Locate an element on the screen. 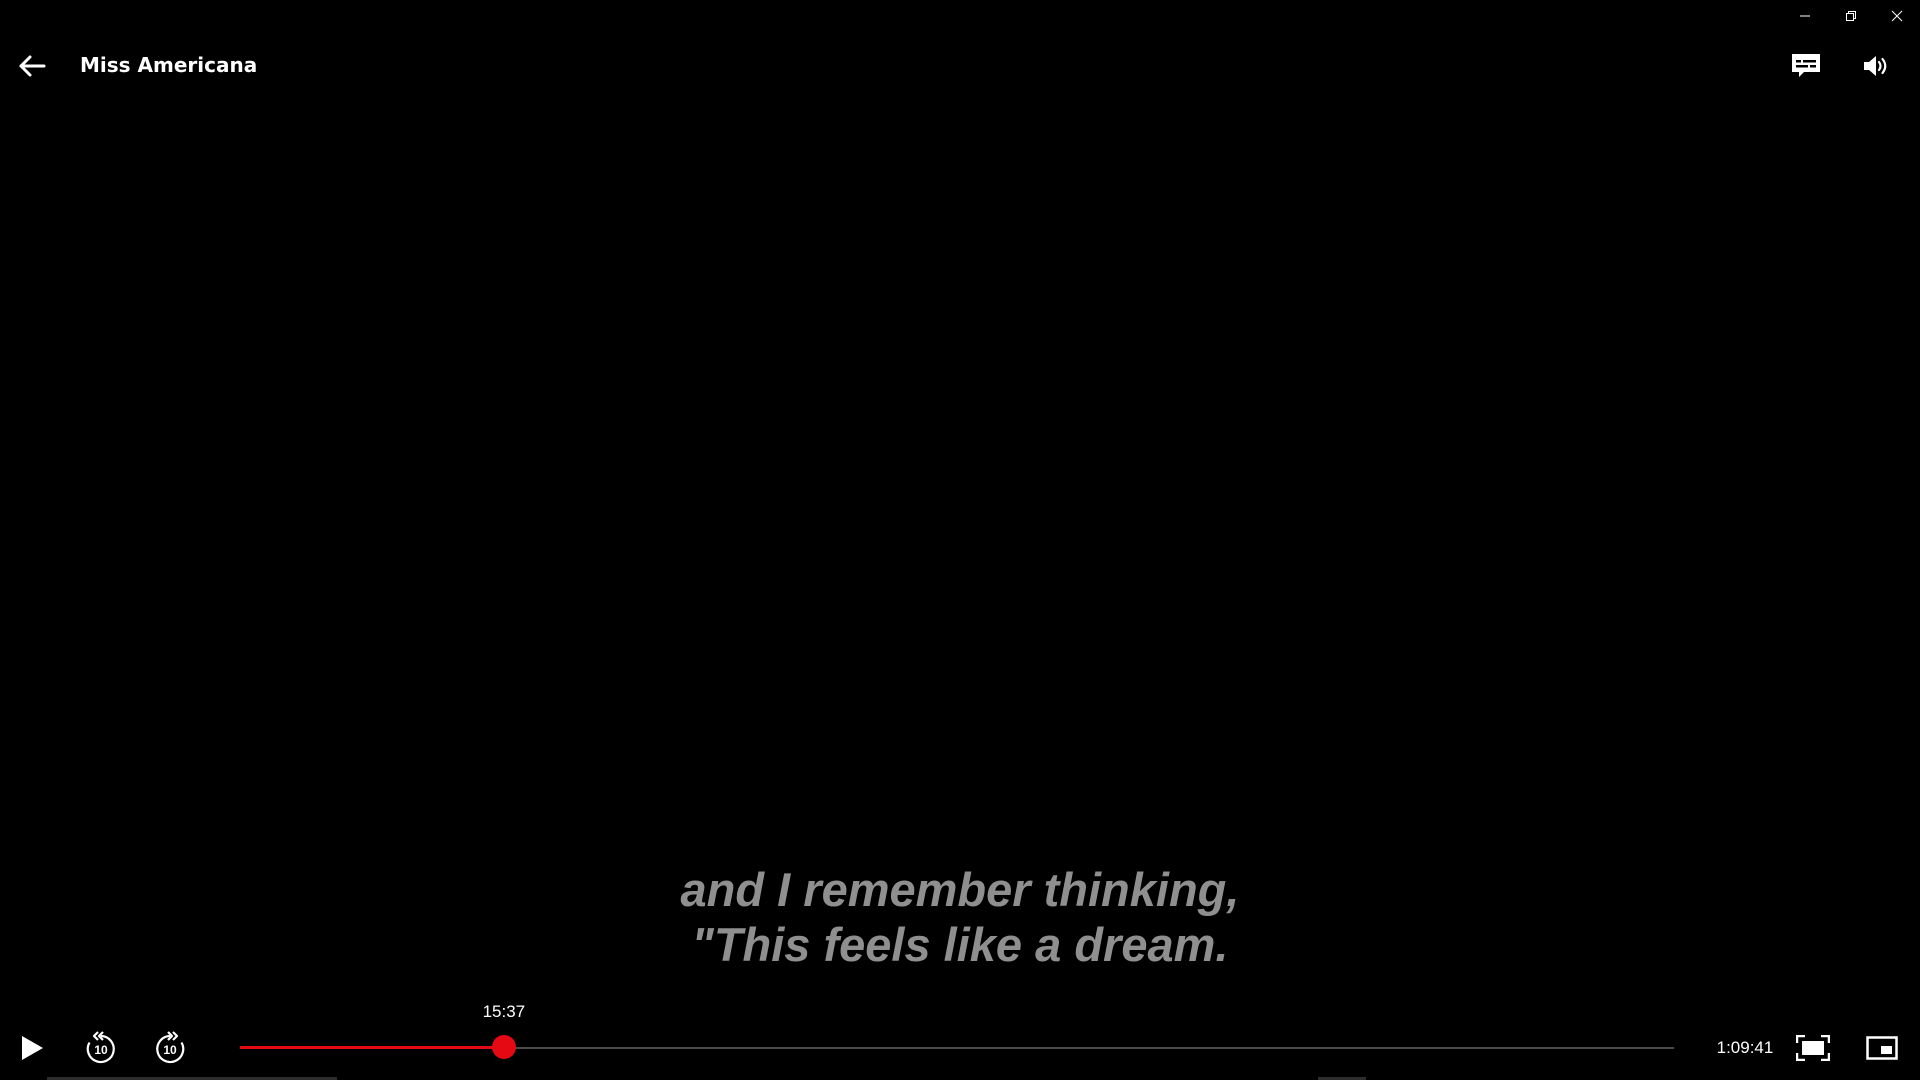 This screenshot has height=1080, width=1920. play-icon is located at coordinates (32, 1048).